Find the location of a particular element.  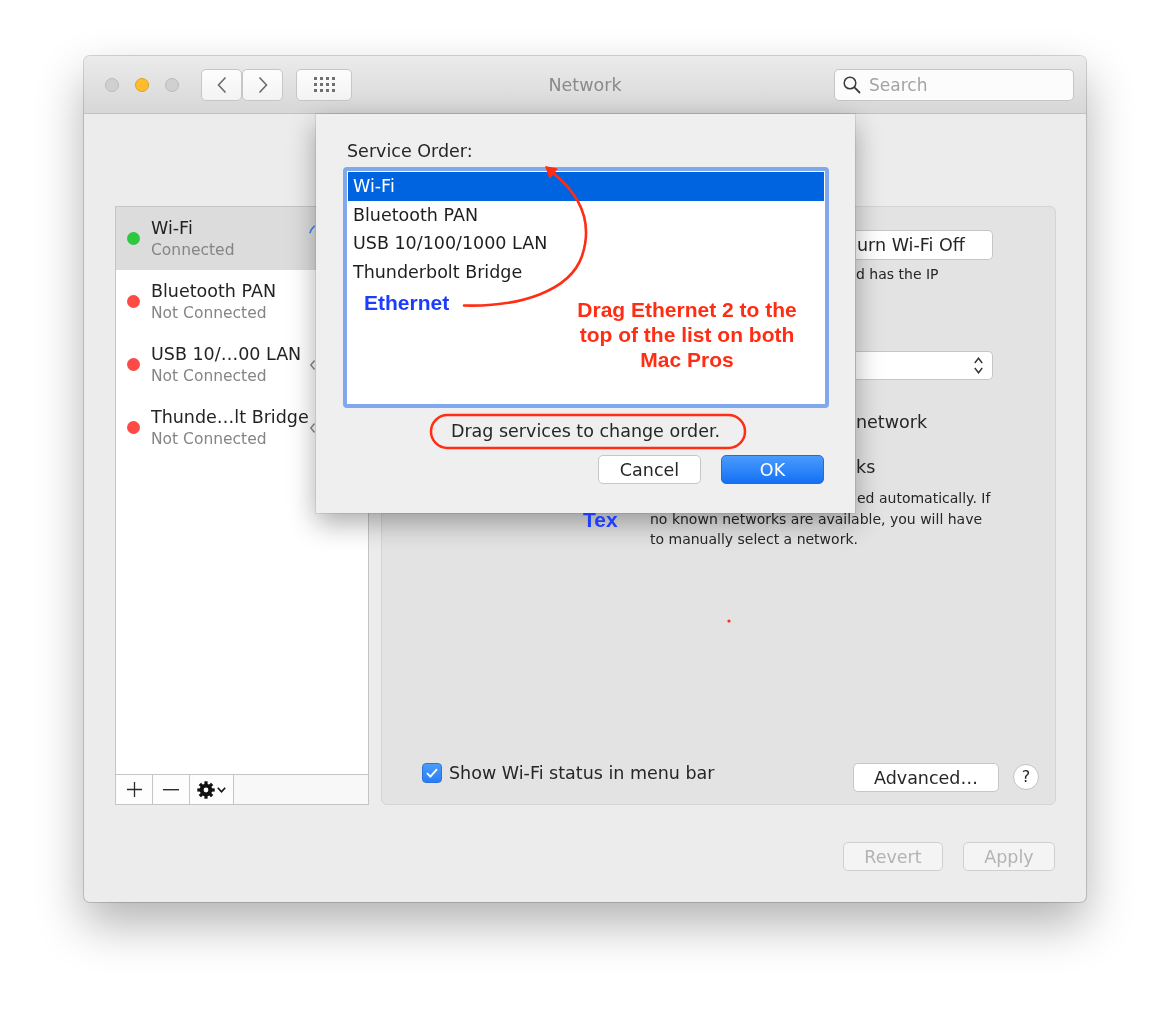

option-text: ks is located at coordinates (866, 467).